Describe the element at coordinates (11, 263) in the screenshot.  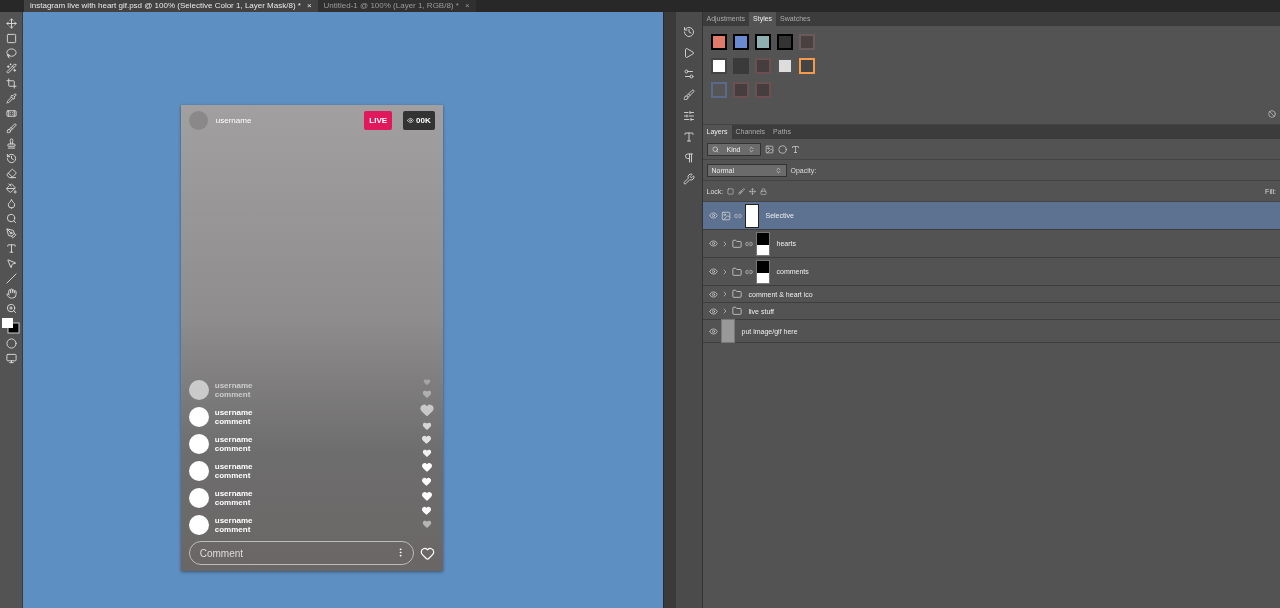
I see `pointer-icon` at that location.